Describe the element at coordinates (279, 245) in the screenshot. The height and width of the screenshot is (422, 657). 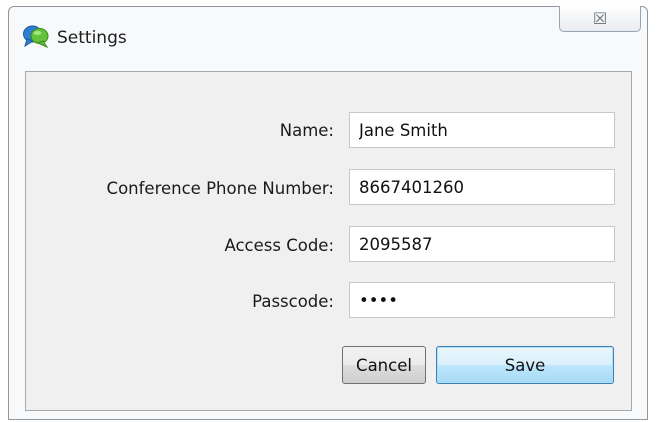
I see `access-code-label: Access Code:` at that location.